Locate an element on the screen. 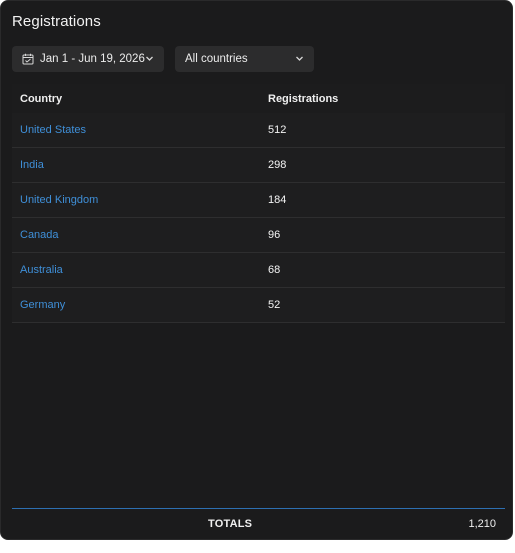  registrations-value: 512 is located at coordinates (277, 130).